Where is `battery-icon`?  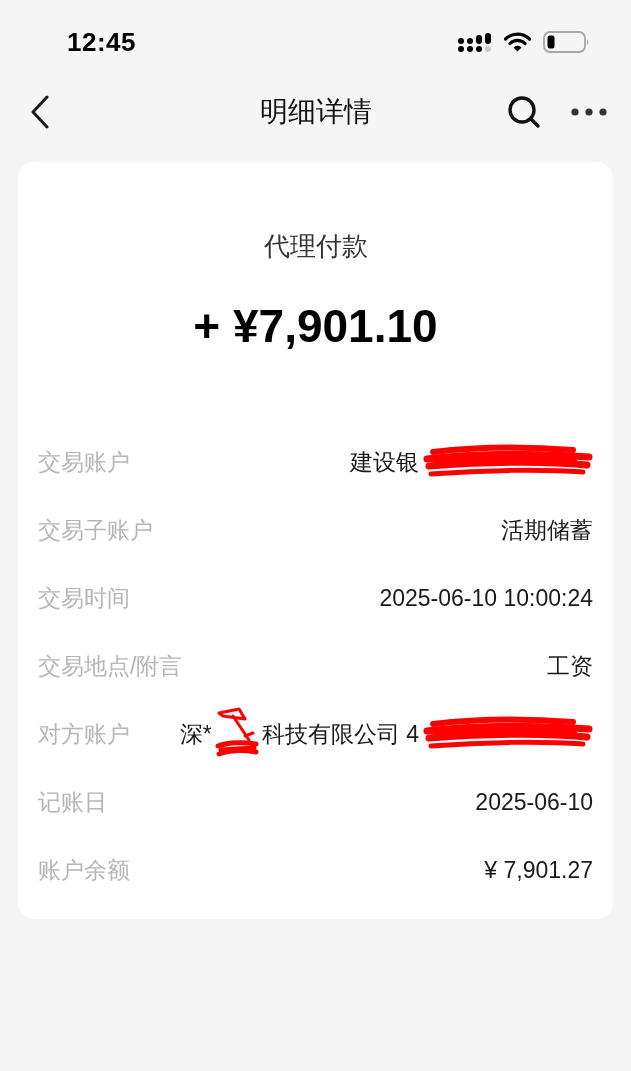 battery-icon is located at coordinates (566, 42).